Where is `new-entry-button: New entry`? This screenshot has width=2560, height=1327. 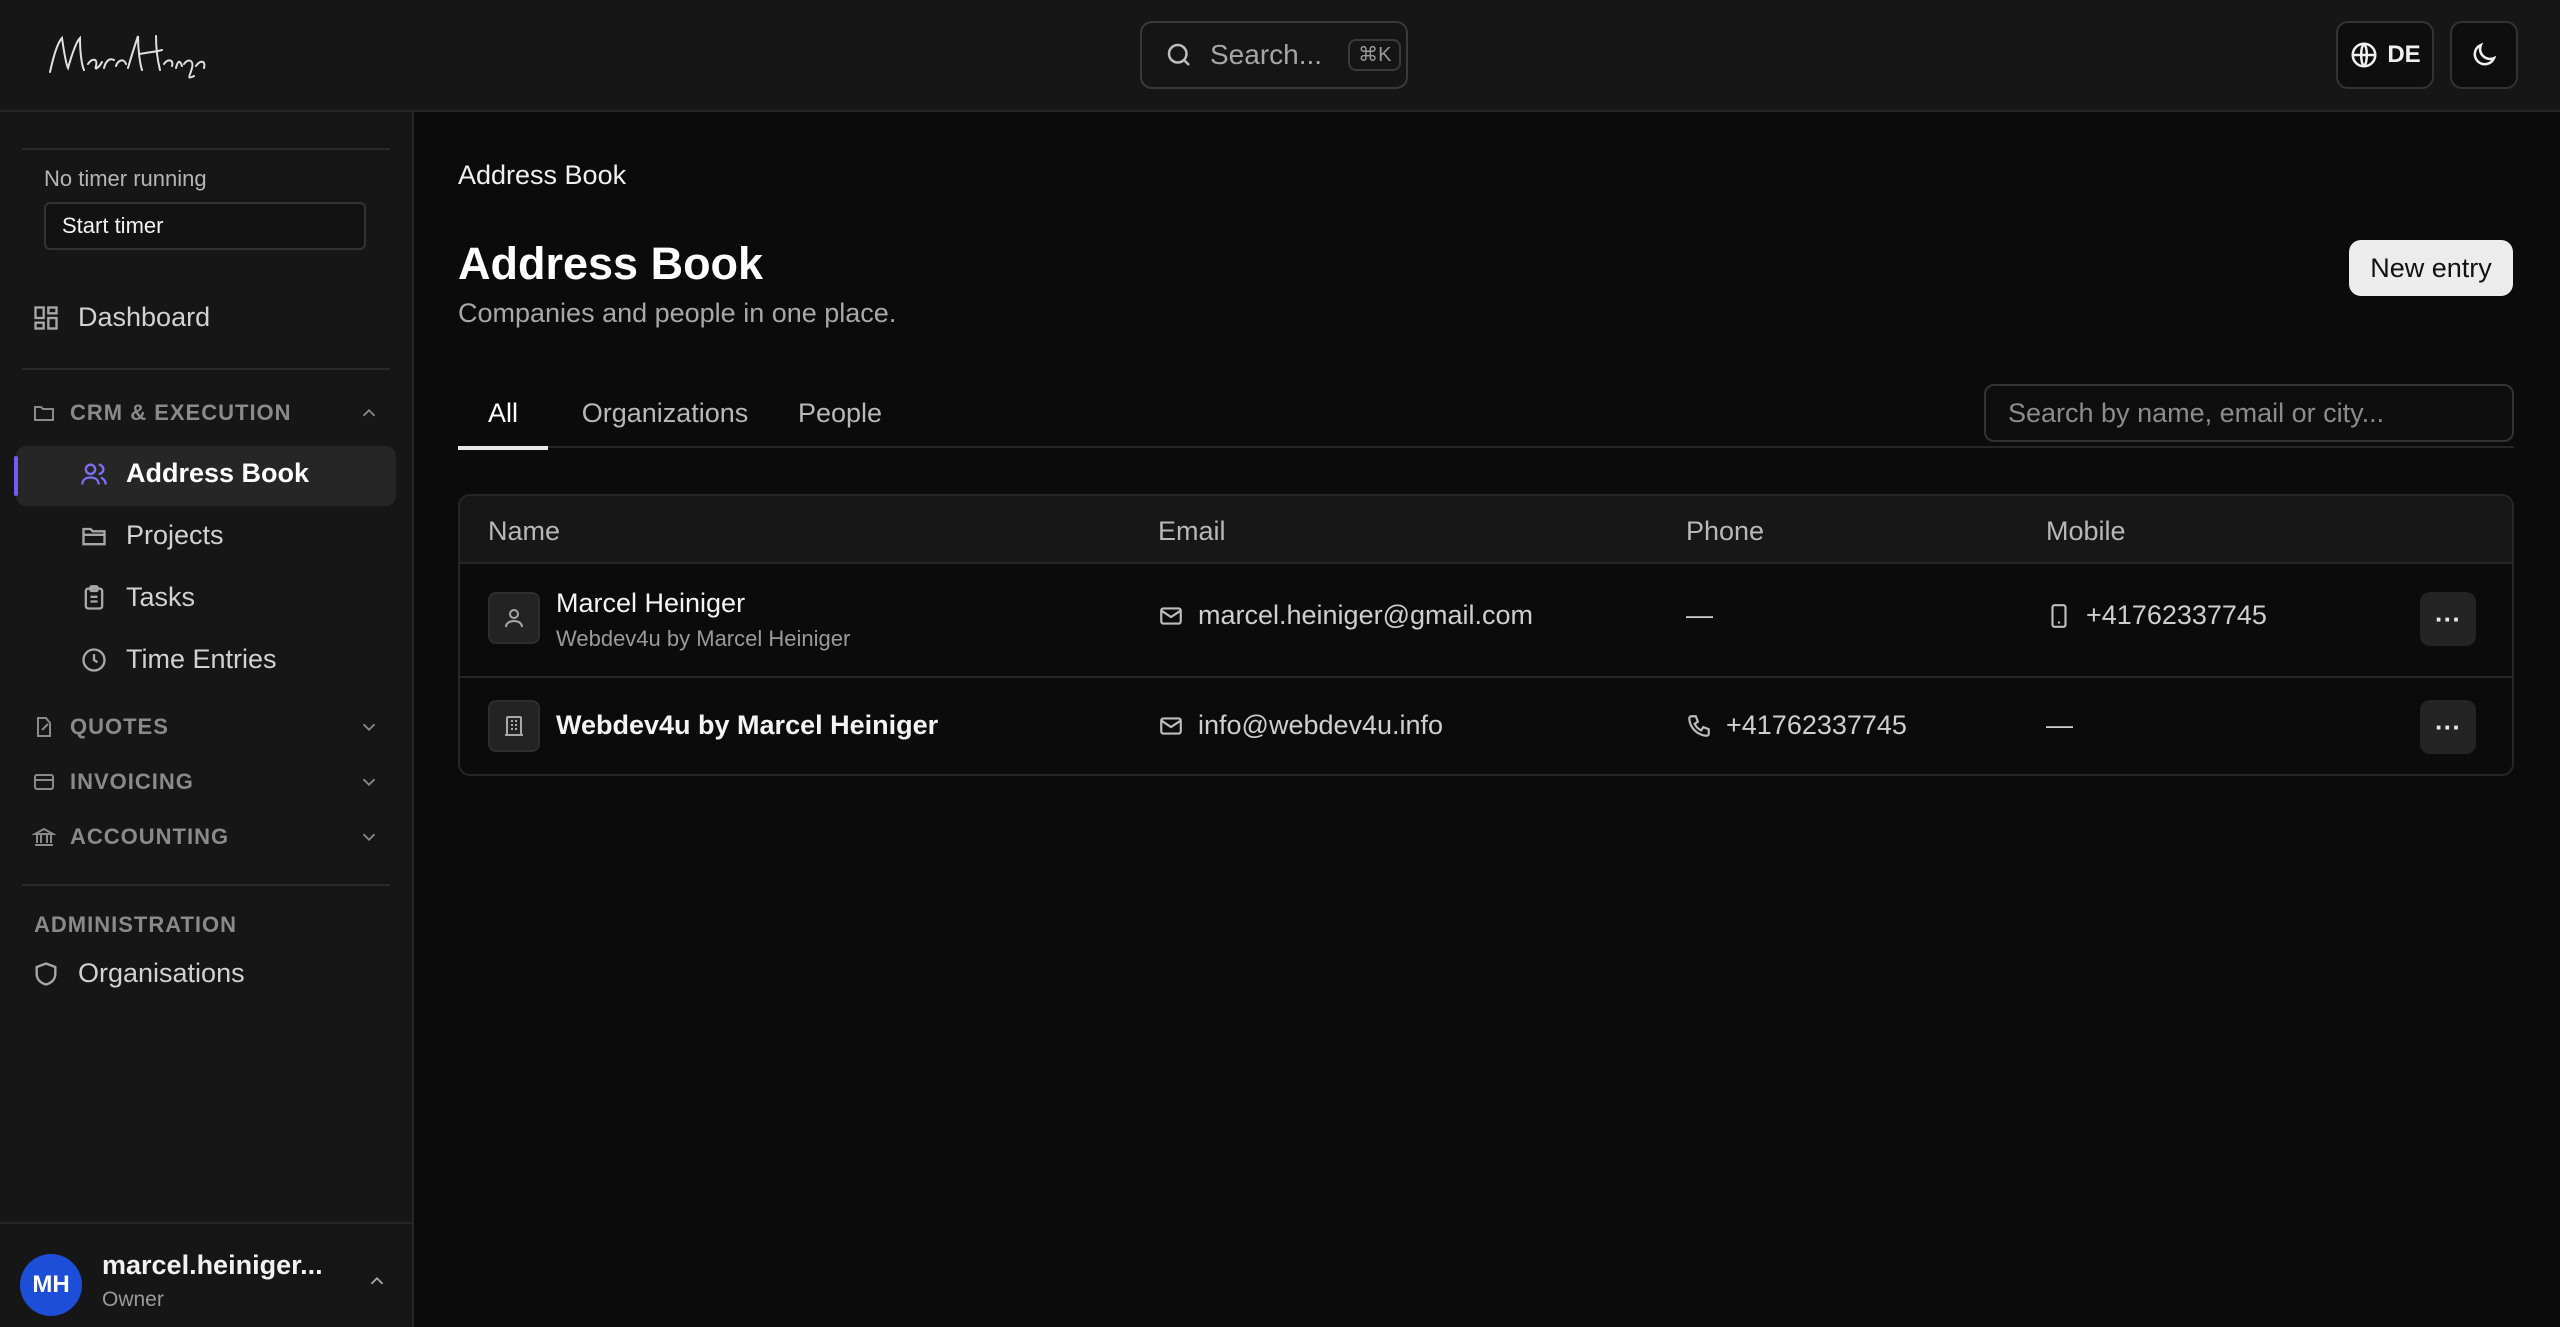 new-entry-button: New entry is located at coordinates (2431, 268).